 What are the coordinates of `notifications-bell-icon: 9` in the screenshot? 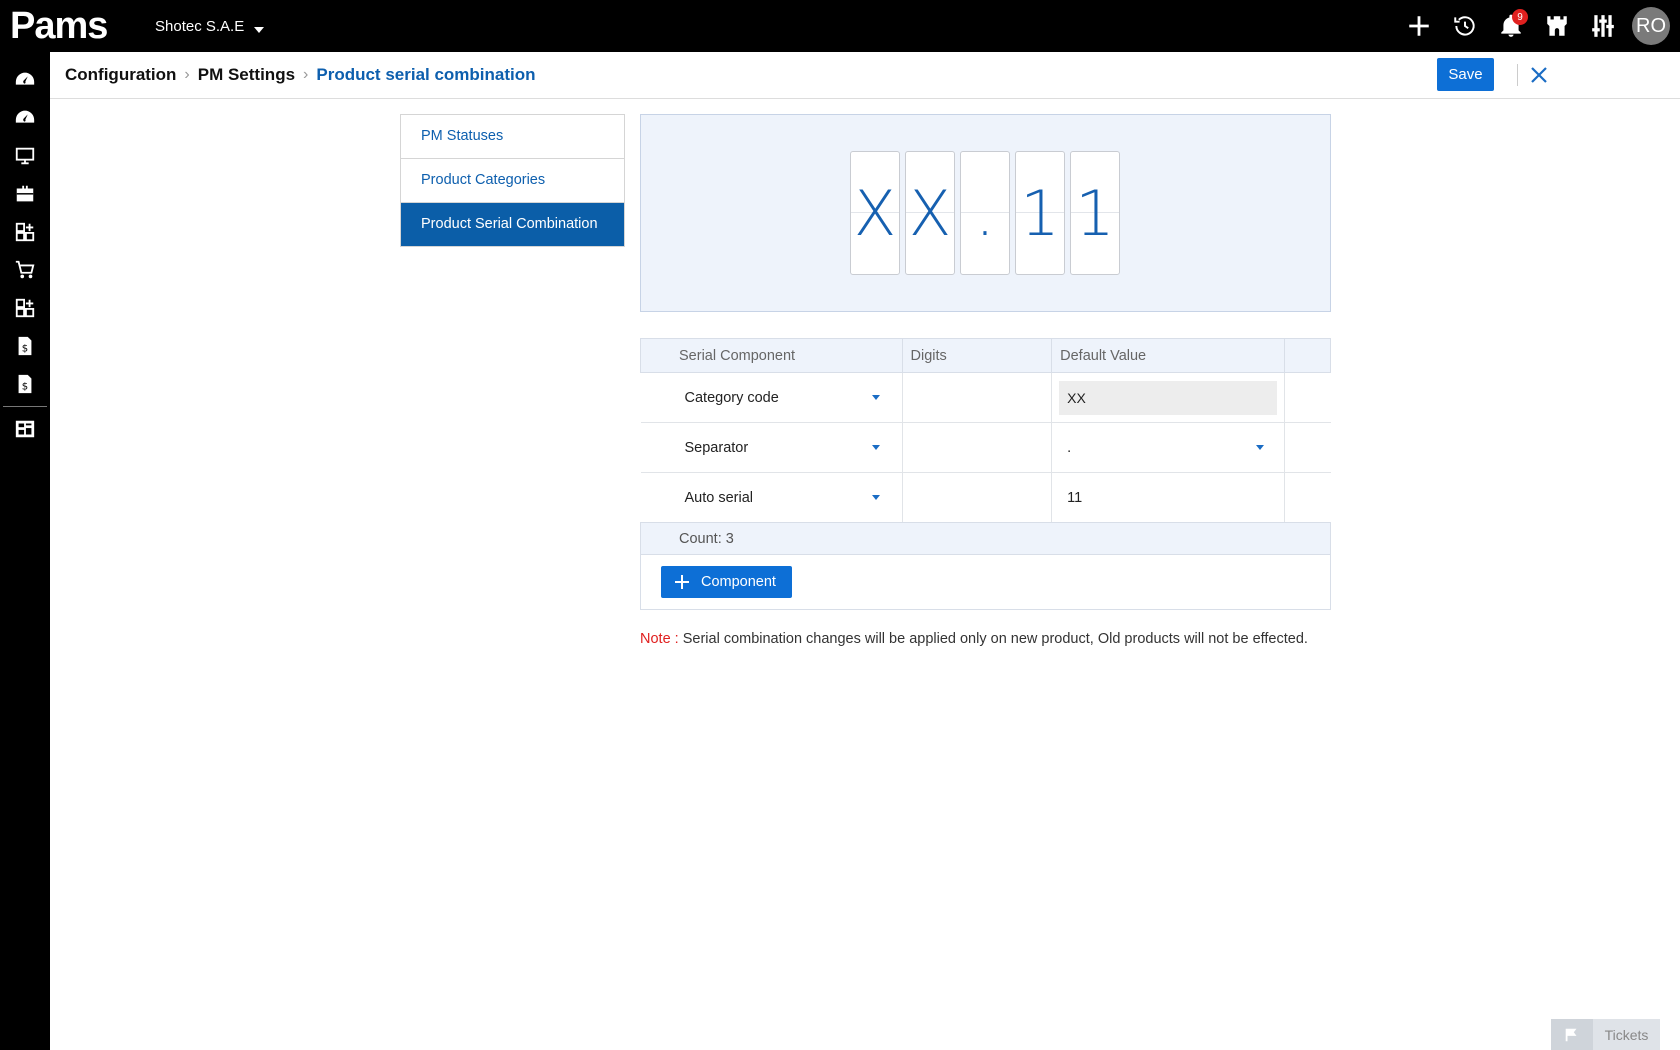 It's located at (1511, 26).